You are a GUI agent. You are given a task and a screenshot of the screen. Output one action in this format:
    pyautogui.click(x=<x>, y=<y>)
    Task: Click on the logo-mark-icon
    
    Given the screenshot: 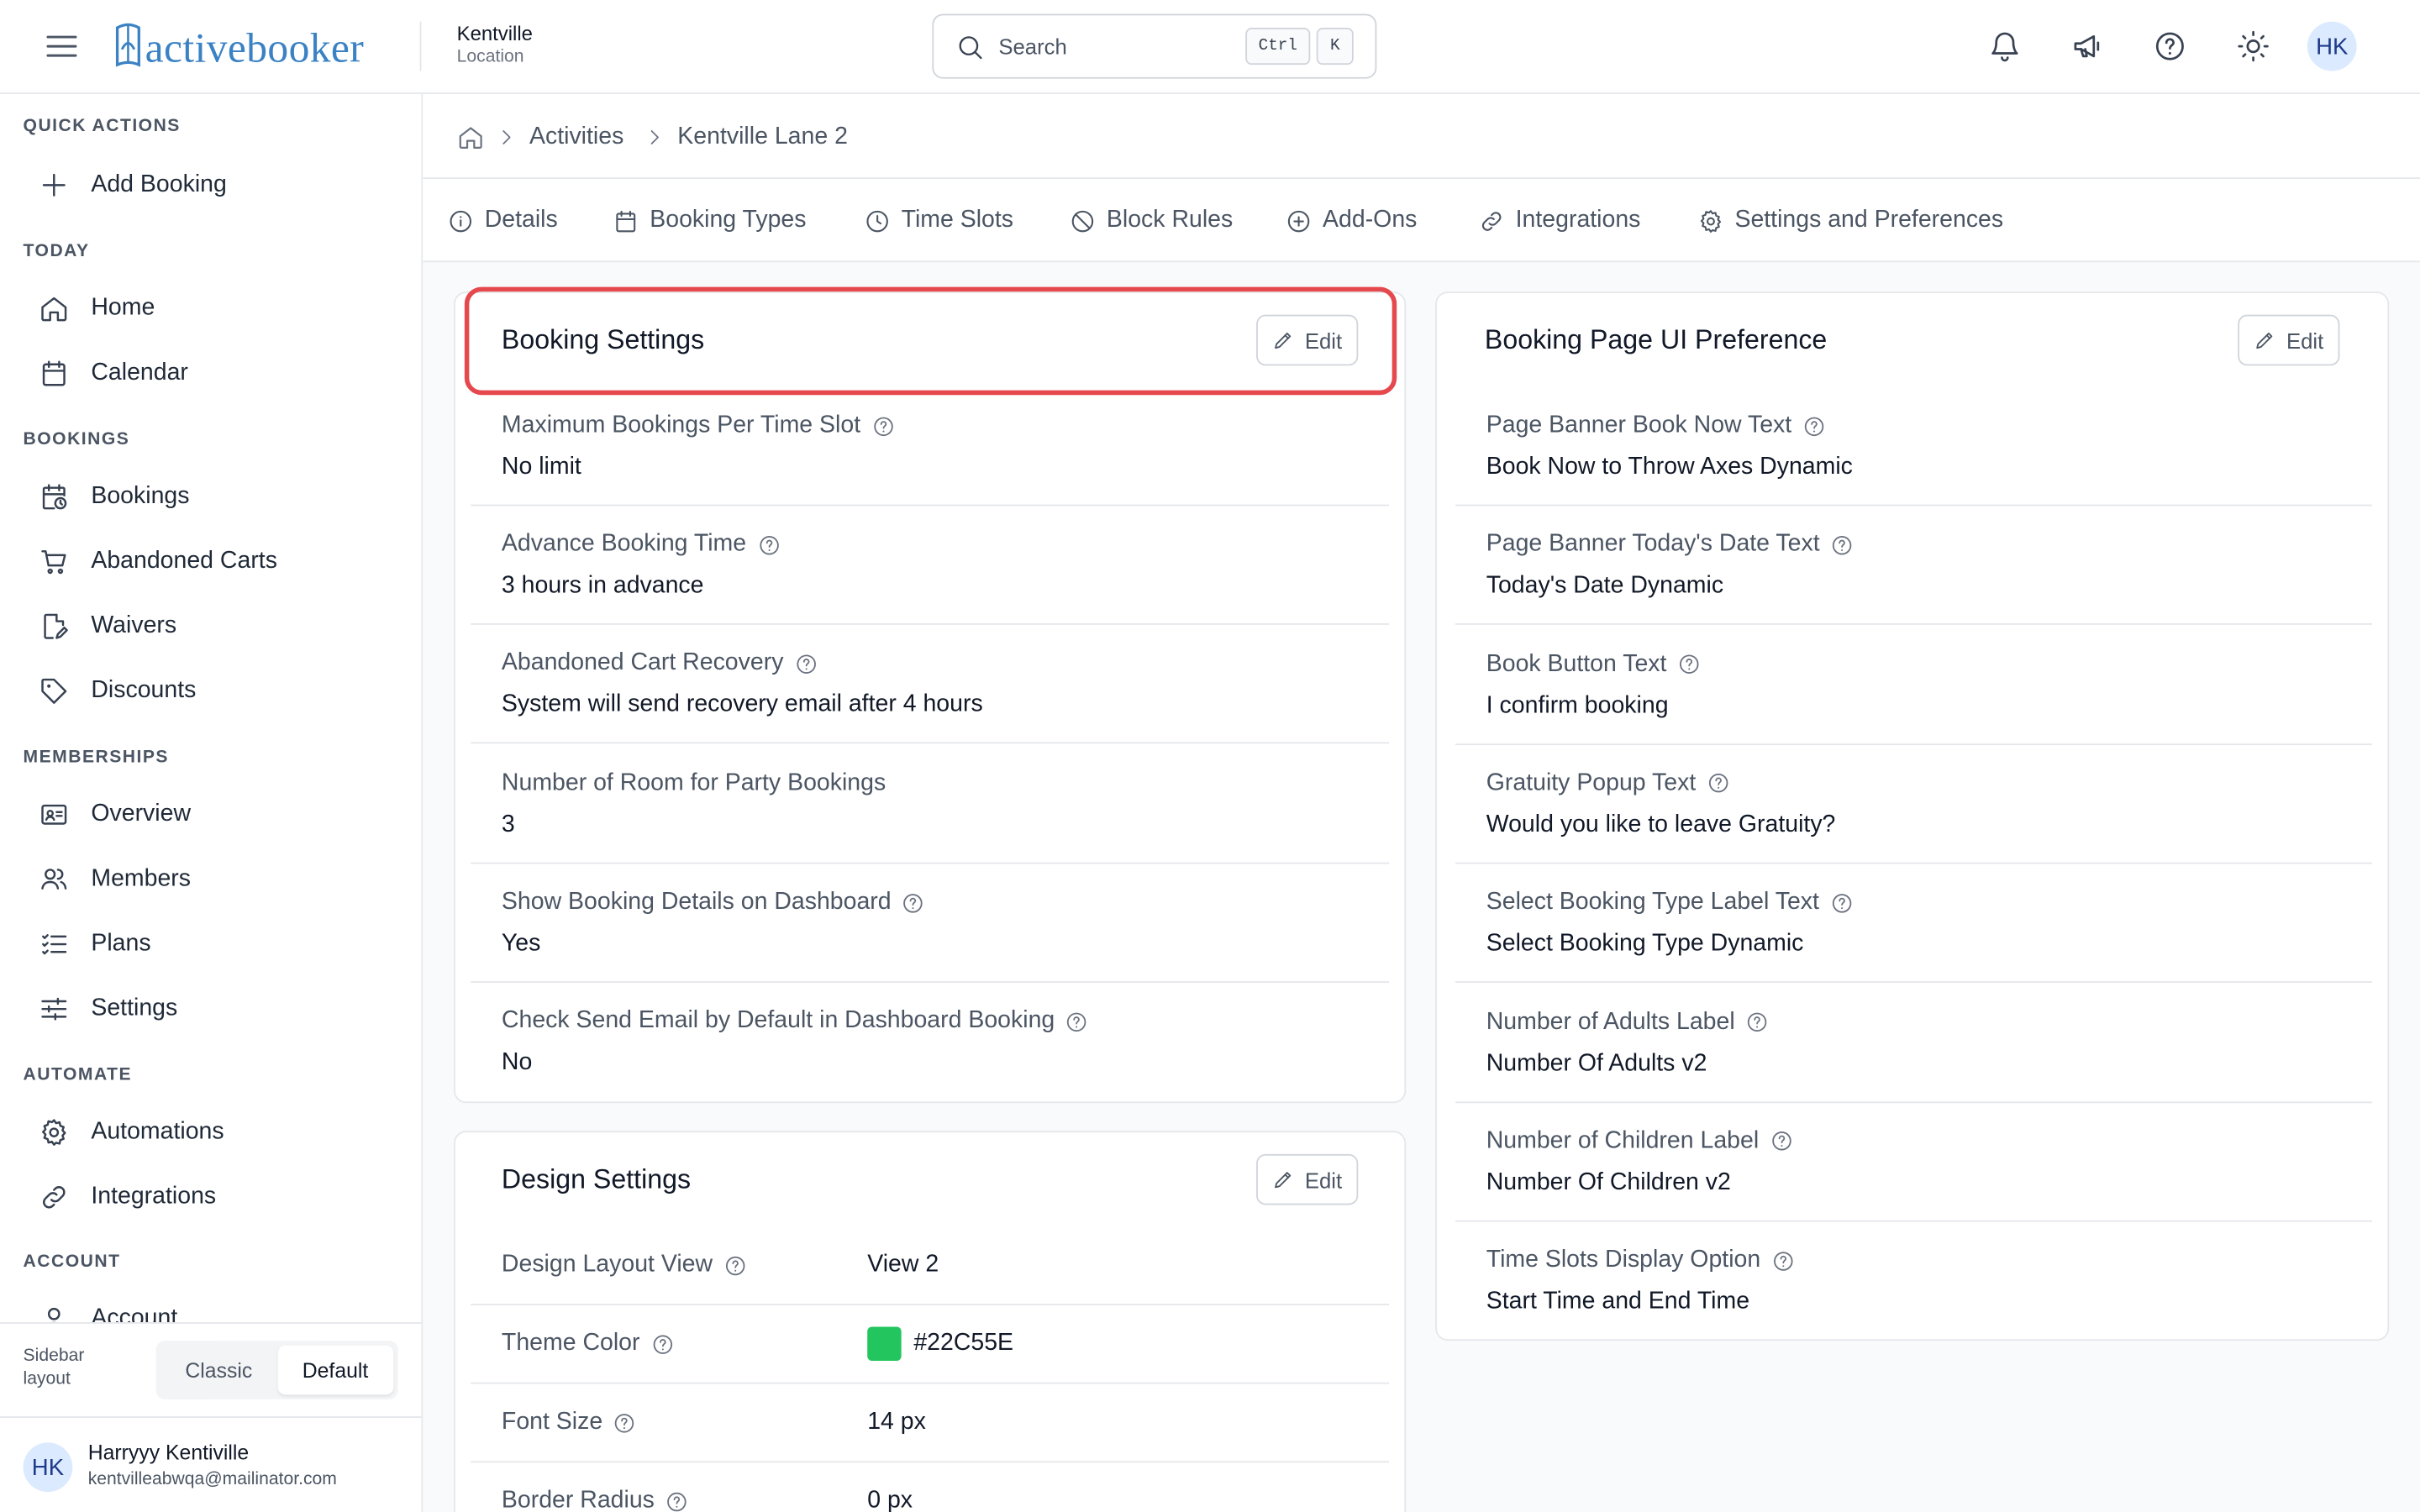 What is the action you would take?
    pyautogui.click(x=128, y=45)
    